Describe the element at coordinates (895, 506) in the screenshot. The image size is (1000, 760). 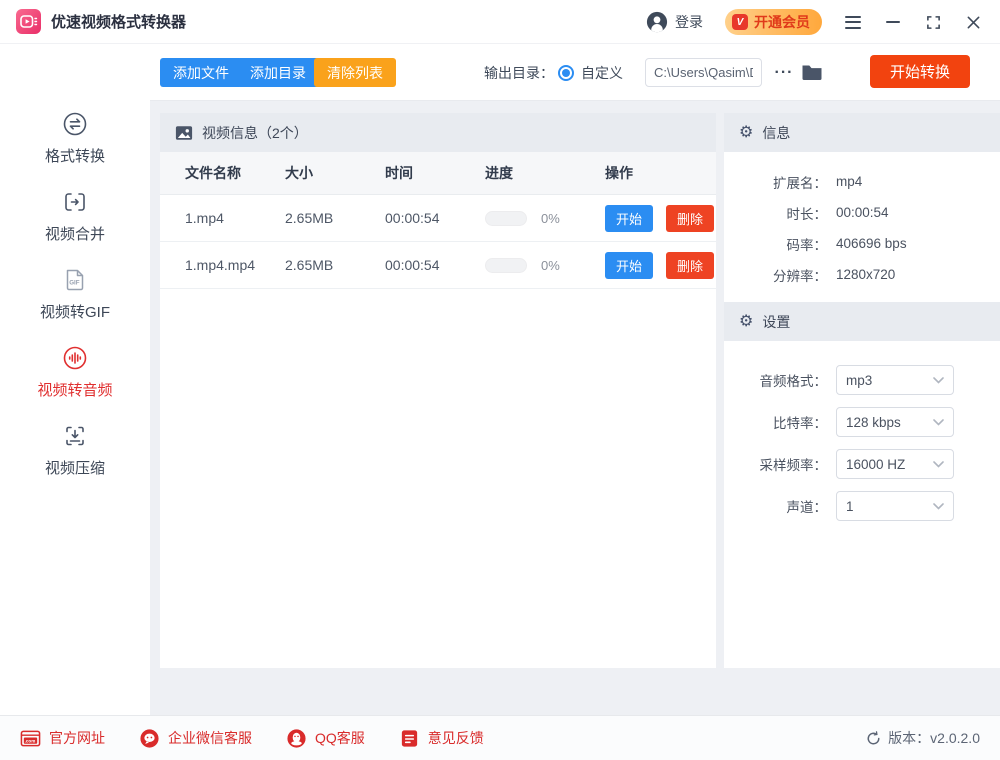
I see `channels-select: 1` at that location.